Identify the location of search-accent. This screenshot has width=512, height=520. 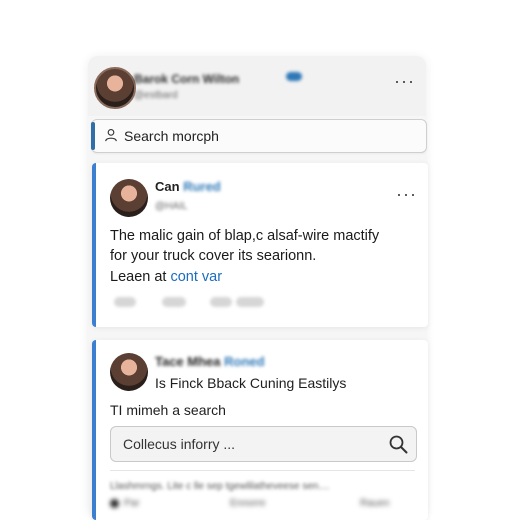
(93, 136).